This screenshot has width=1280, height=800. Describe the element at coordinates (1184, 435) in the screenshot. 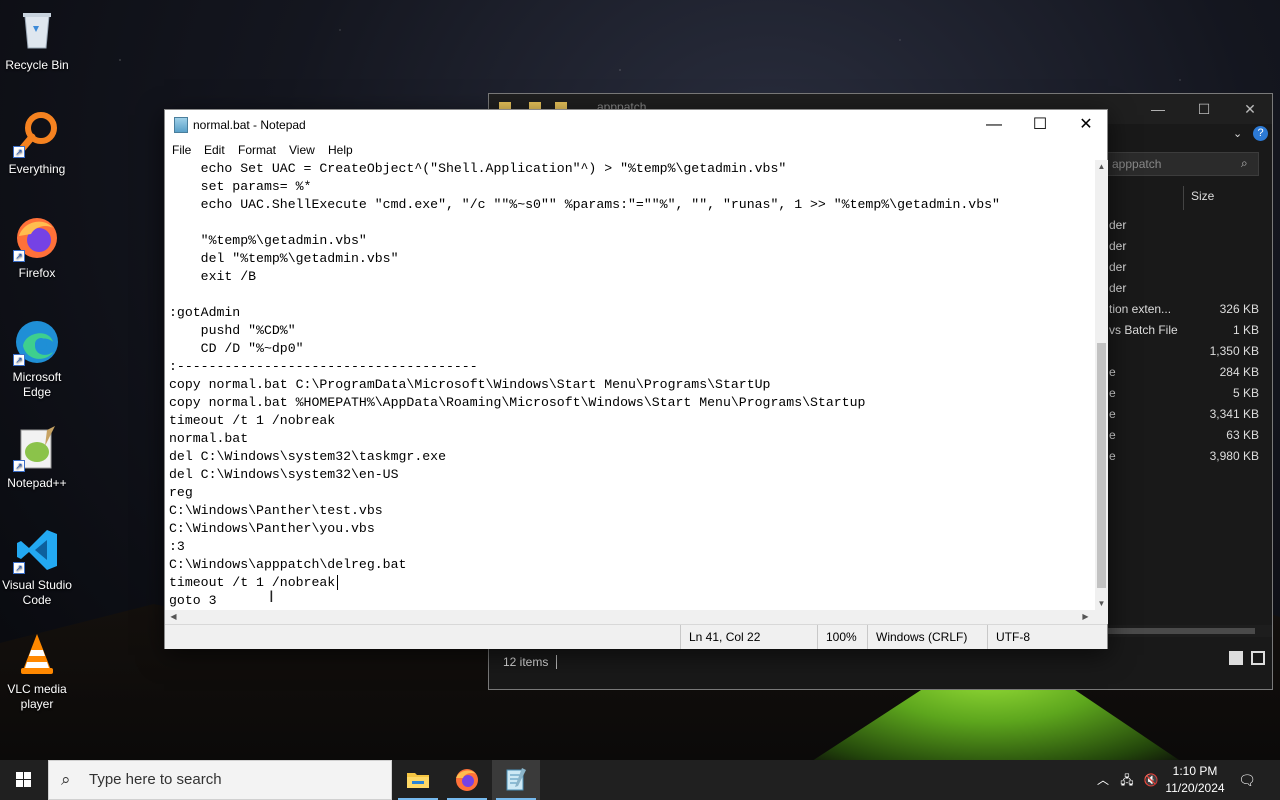

I see `explorer-file-row: e 63 KB` at that location.